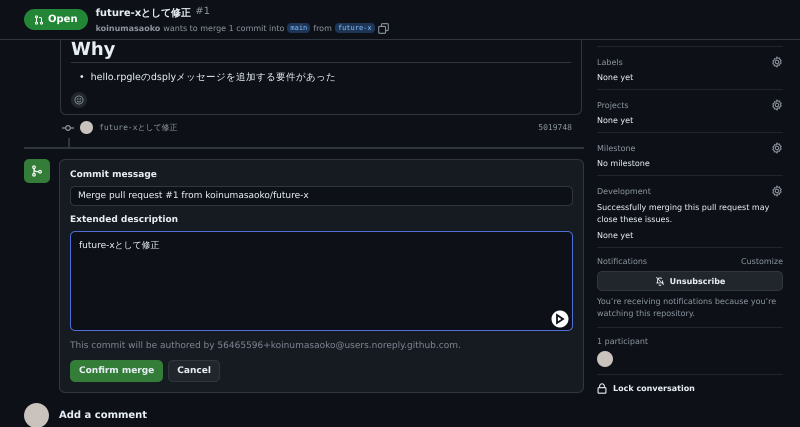 Image resolution: width=800 pixels, height=427 pixels. Describe the element at coordinates (39, 19) in the screenshot. I see `pull-request-icon` at that location.